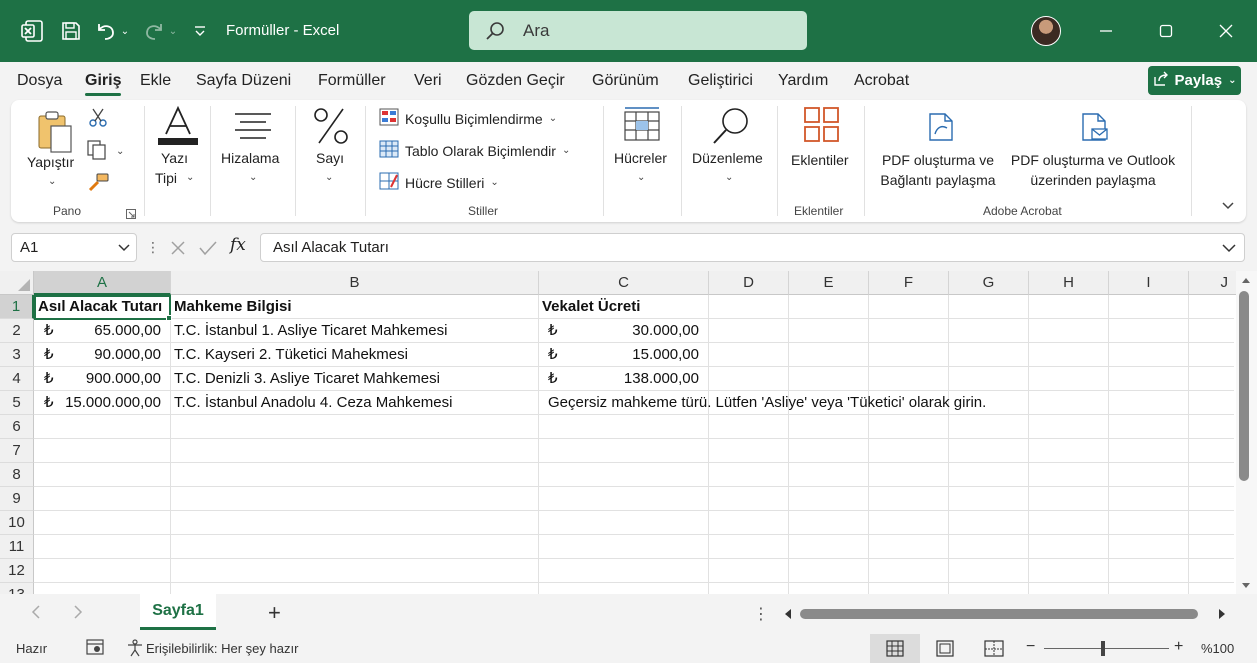 The width and height of the screenshot is (1257, 663). I want to click on cell-a4: 900.000,00, so click(110, 379).